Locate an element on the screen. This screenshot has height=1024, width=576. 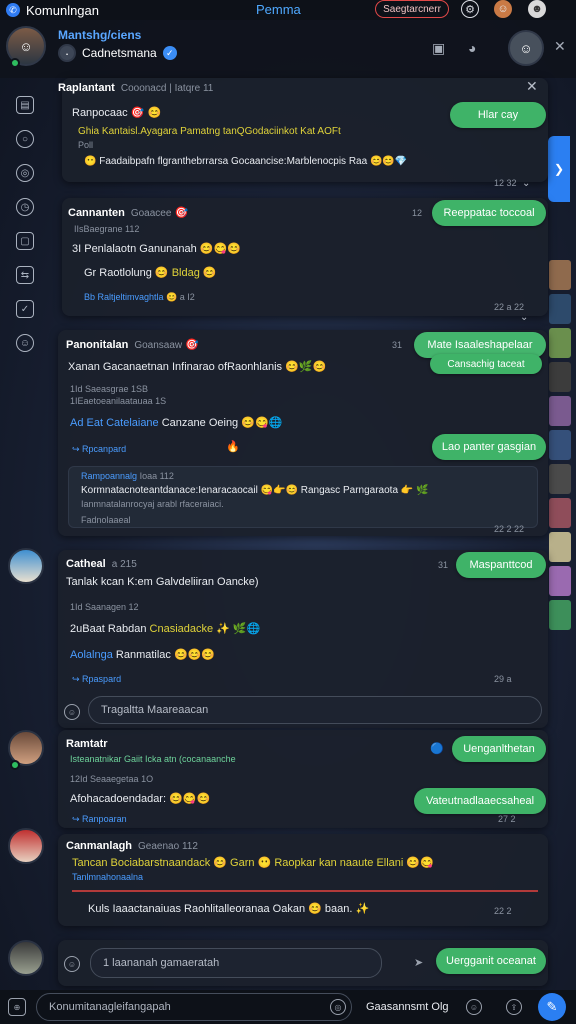
reply-button: Reeppatac toccoal is located at coordinates (489, 213).